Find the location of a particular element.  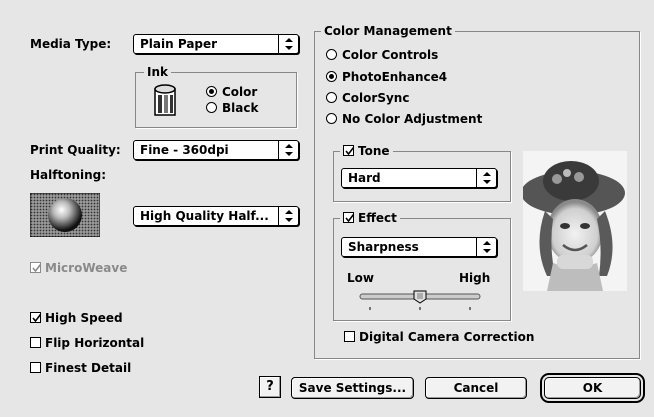

no-color-adjustment-label: No Color Adjustment is located at coordinates (412, 119).